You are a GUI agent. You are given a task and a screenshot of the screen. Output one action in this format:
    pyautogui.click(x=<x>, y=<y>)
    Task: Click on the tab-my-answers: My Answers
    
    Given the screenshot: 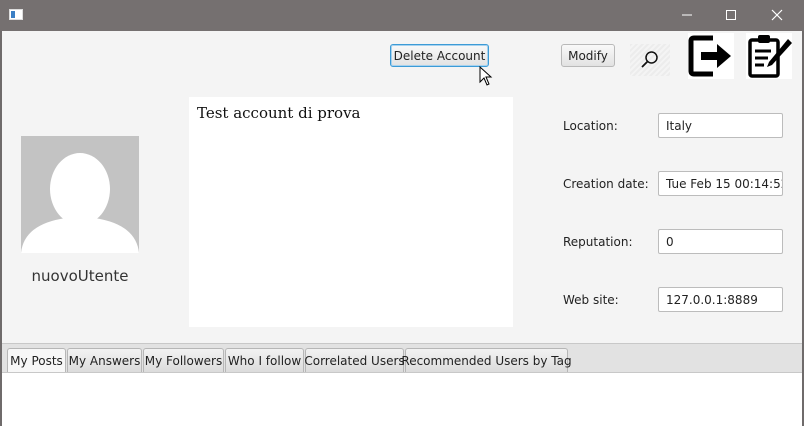 What is the action you would take?
    pyautogui.click(x=104, y=360)
    